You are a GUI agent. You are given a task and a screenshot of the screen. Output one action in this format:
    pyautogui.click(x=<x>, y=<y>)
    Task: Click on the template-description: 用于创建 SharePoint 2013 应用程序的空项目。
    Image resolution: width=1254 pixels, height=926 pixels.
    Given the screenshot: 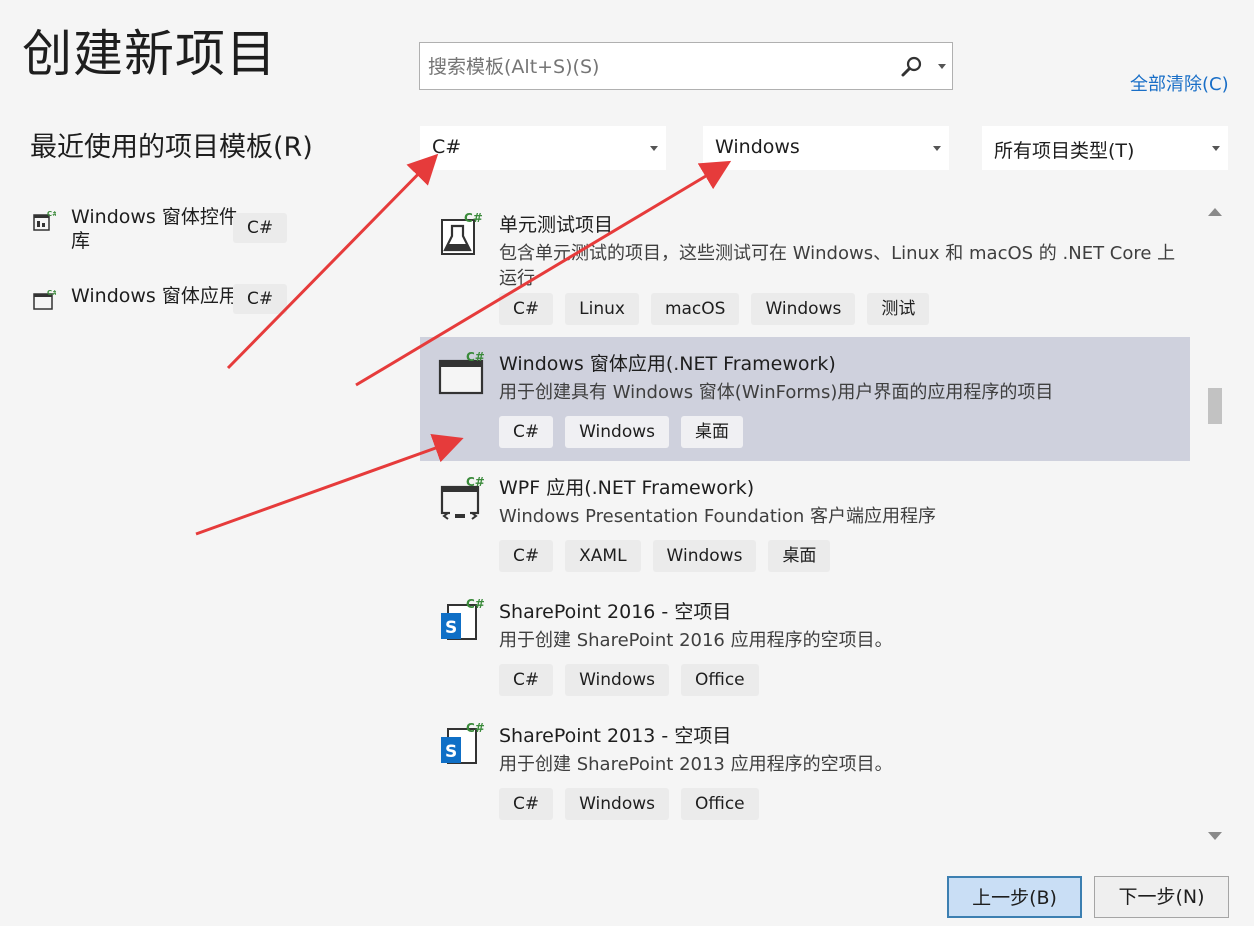 What is the action you would take?
    pyautogui.click(x=696, y=764)
    